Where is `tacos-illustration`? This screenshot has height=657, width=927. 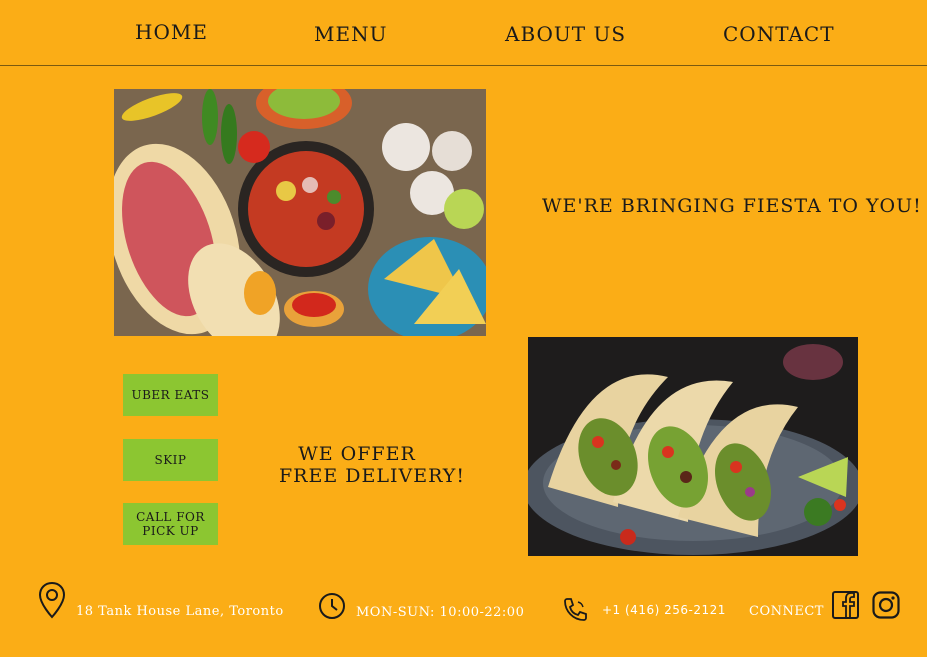
tacos-illustration is located at coordinates (693, 446).